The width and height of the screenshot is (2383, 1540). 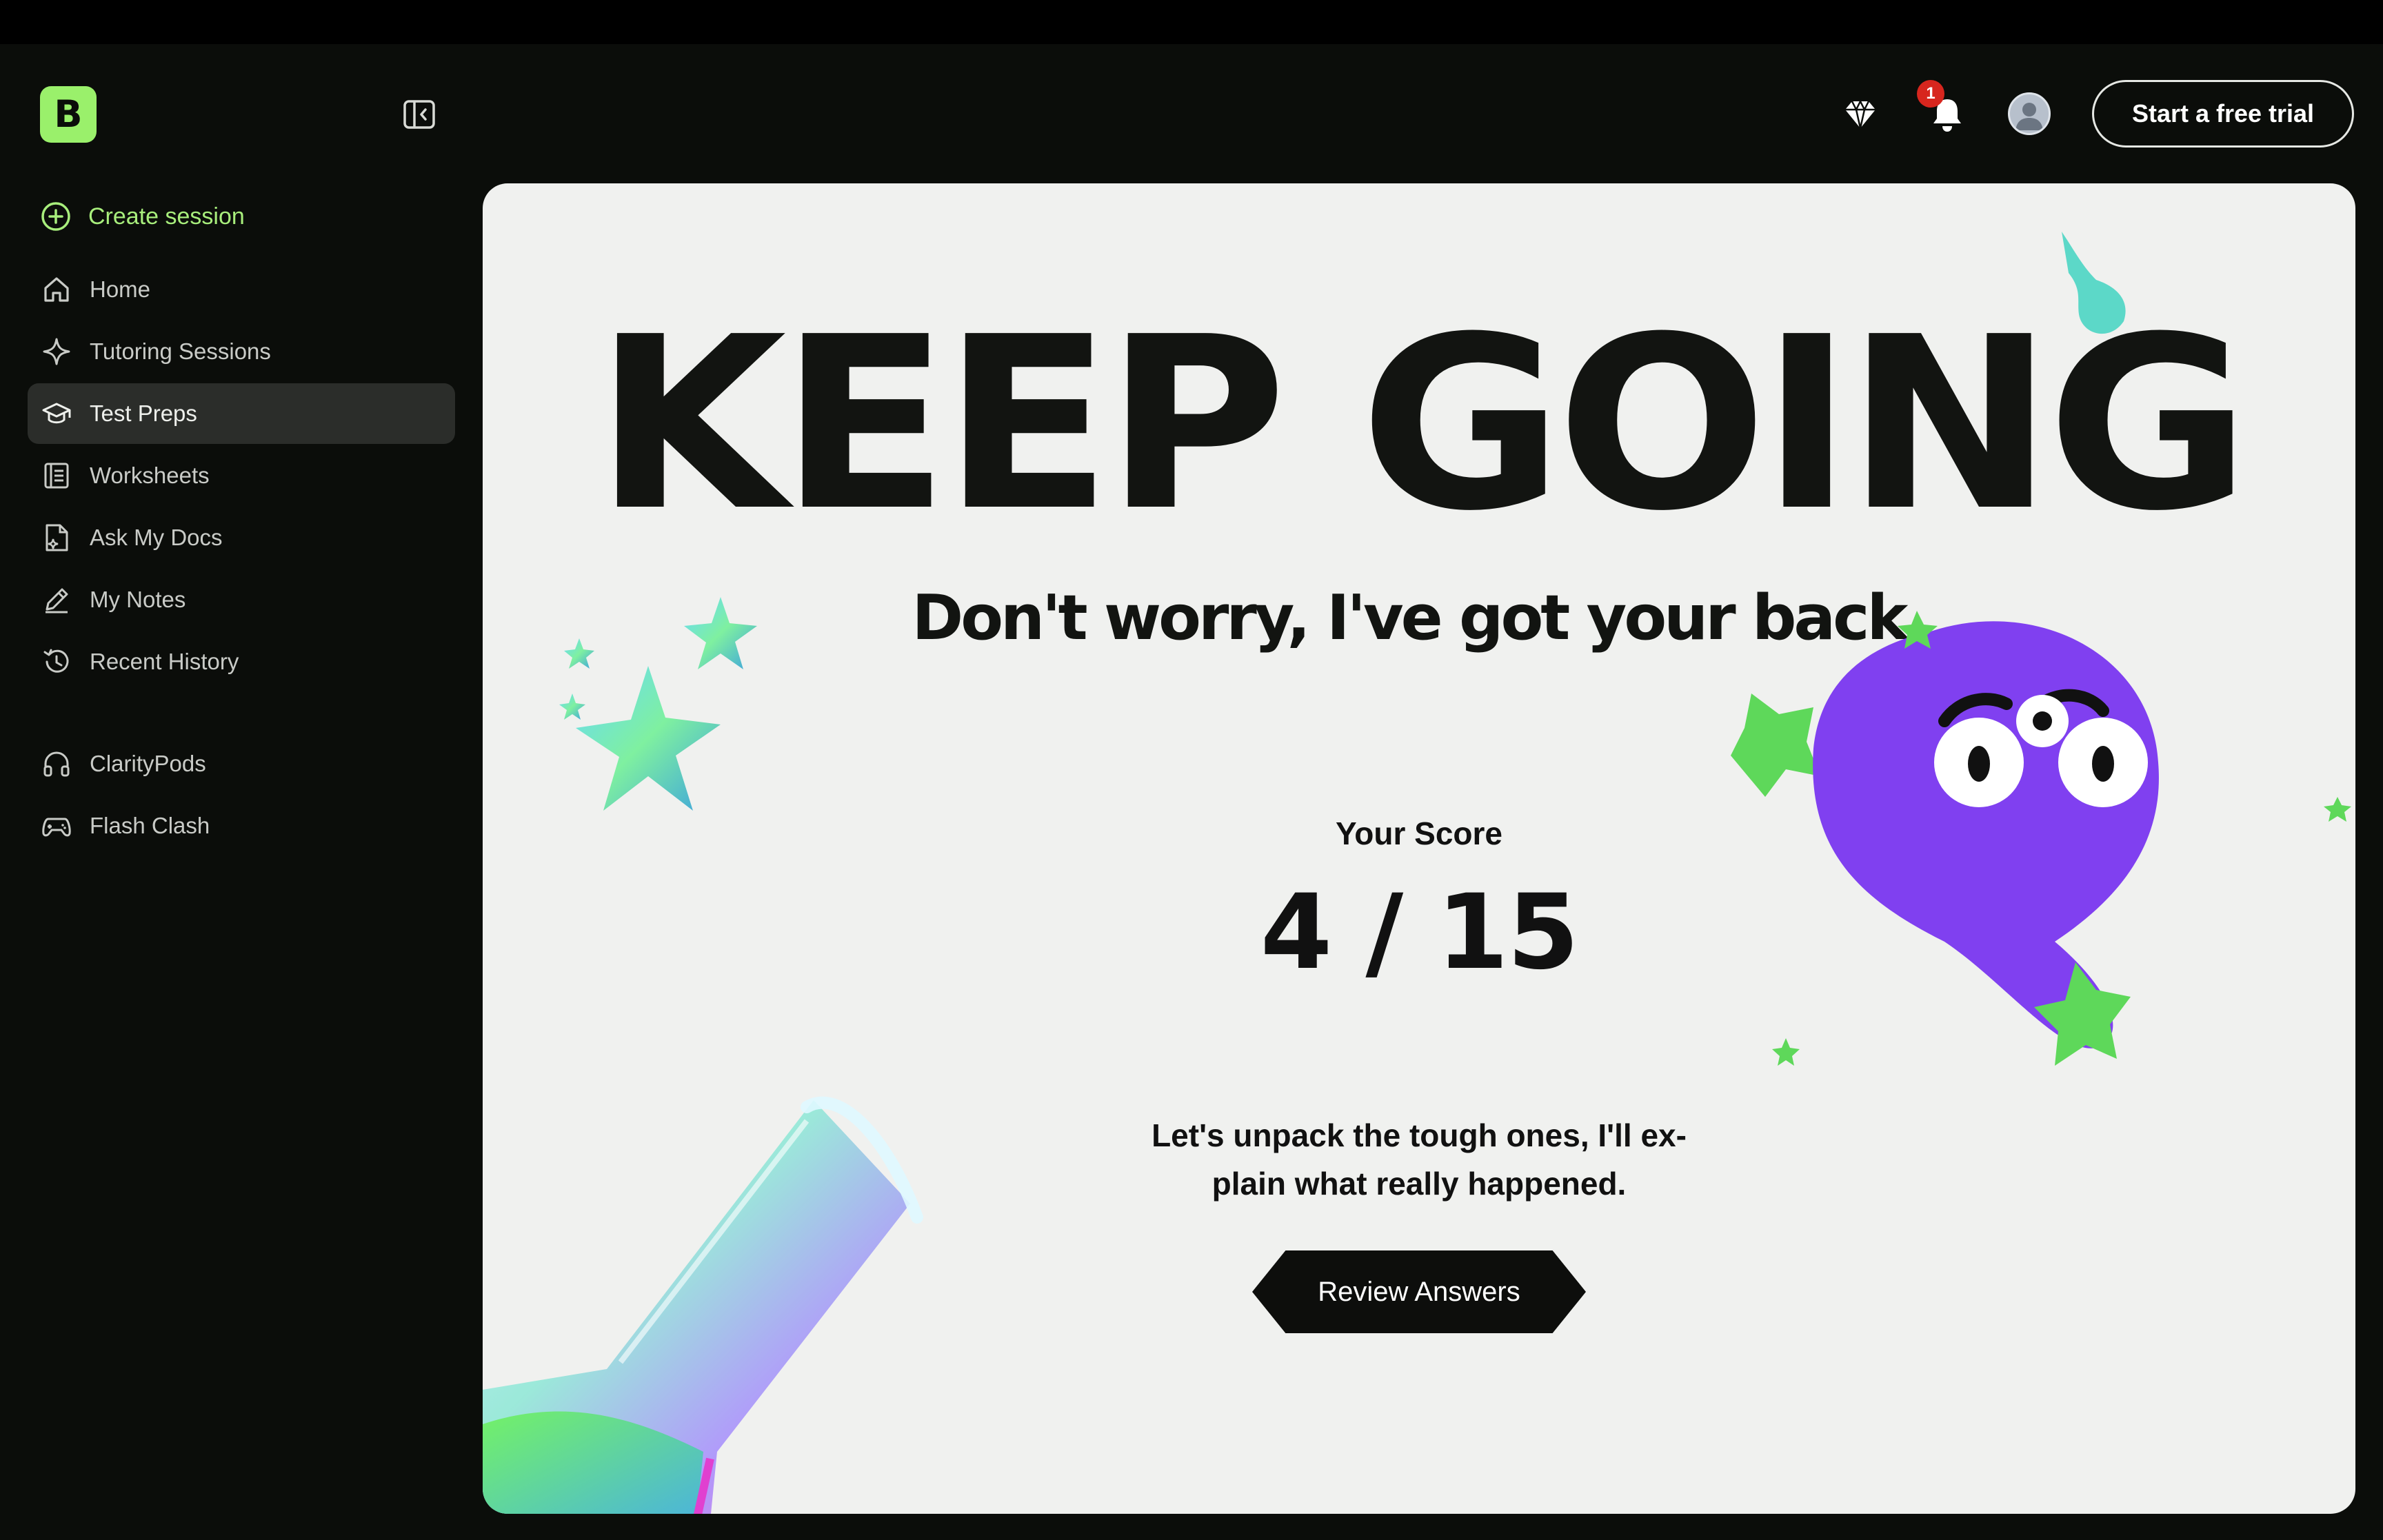 What do you see at coordinates (150, 826) in the screenshot?
I see `sidebar-item-label: Flash Clash` at bounding box center [150, 826].